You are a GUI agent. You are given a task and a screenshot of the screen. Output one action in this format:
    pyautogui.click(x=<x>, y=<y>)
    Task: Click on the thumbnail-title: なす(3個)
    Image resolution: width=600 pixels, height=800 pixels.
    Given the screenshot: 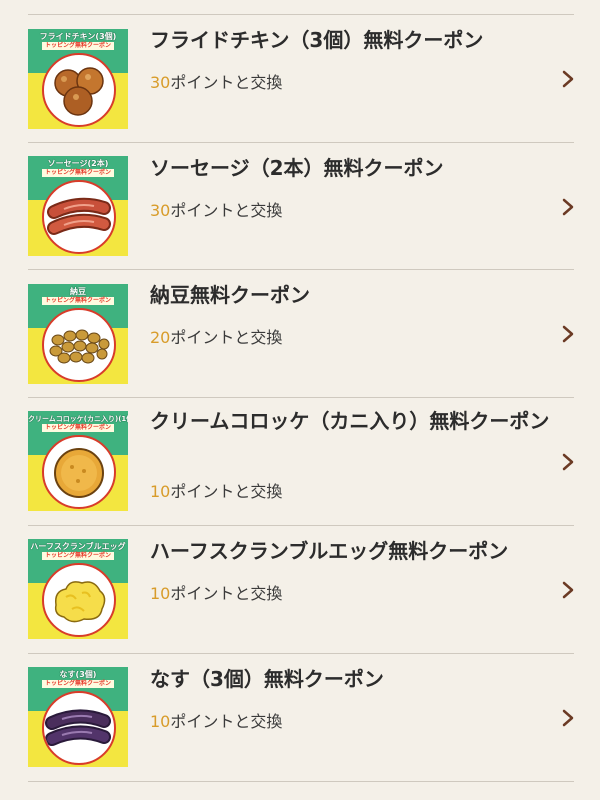 What is the action you would take?
    pyautogui.click(x=78, y=674)
    